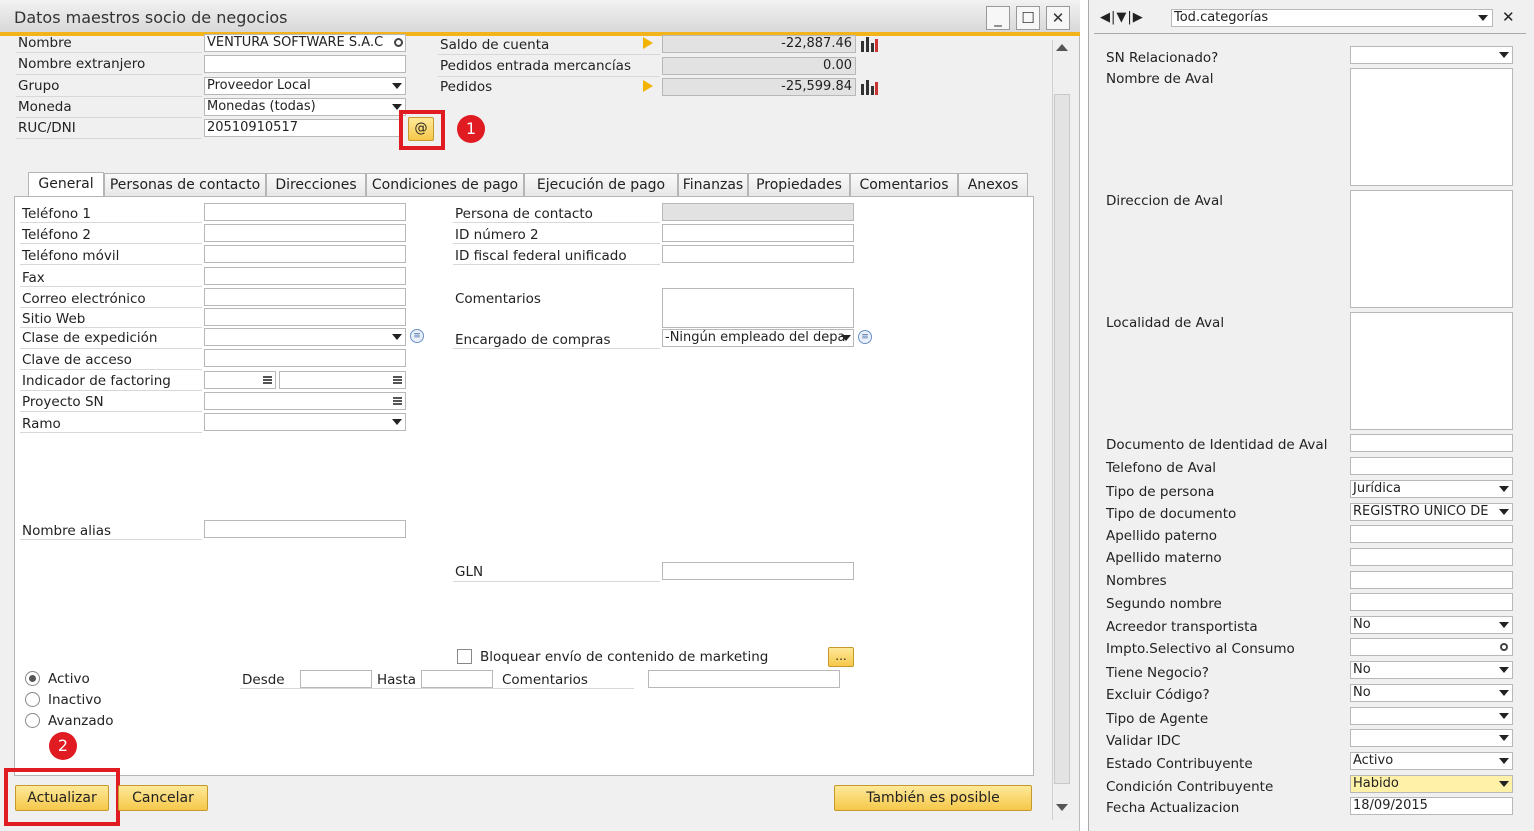  I want to click on ruc-field: 20510910517, so click(302, 128).